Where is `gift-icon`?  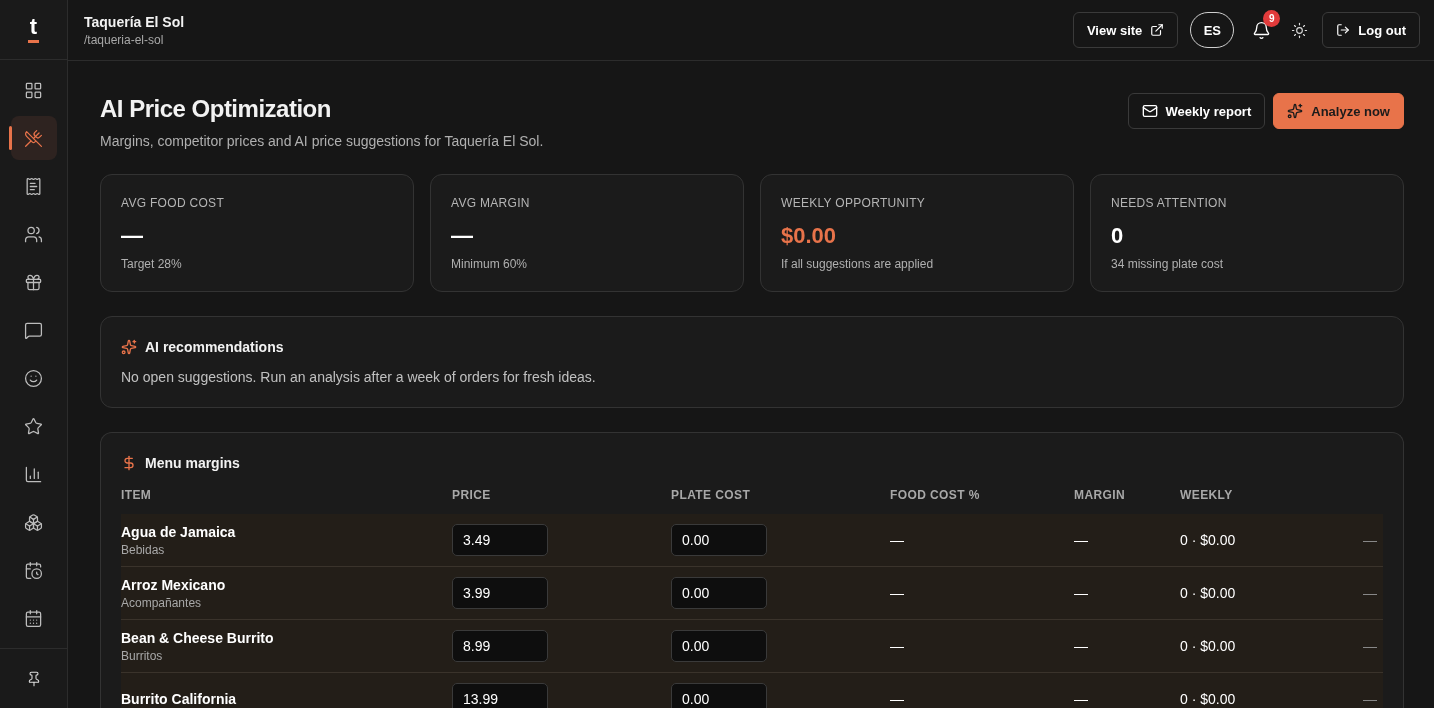 gift-icon is located at coordinates (33, 282).